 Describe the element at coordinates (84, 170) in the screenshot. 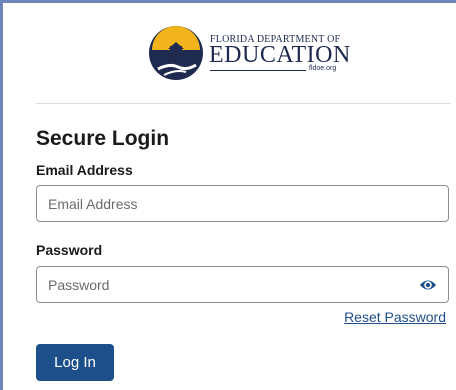

I see `email-label: Email Address` at that location.